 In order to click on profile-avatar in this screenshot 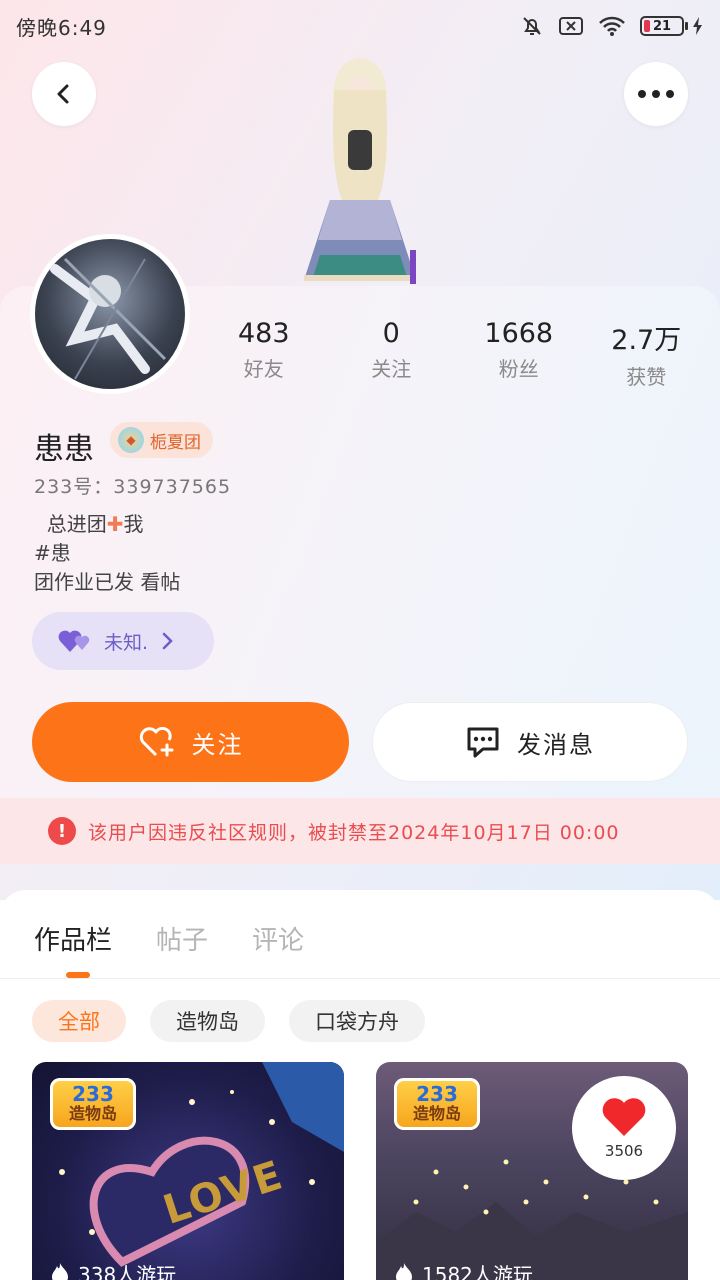, I will do `click(110, 314)`.